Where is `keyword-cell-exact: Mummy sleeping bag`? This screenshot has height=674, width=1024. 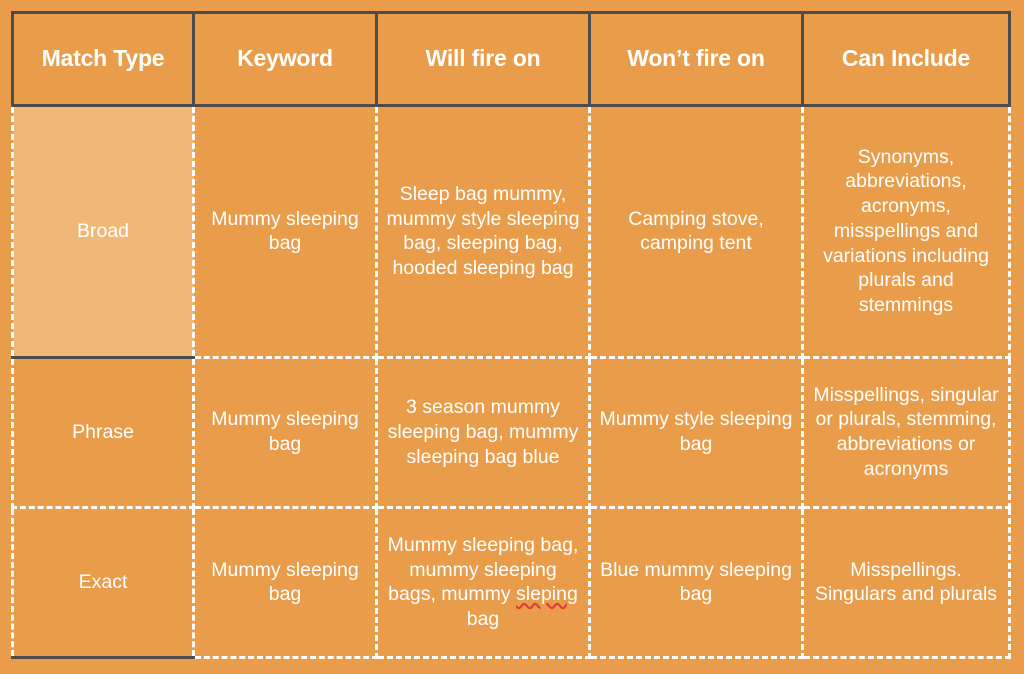 keyword-cell-exact: Mummy sleeping bag is located at coordinates (285, 582).